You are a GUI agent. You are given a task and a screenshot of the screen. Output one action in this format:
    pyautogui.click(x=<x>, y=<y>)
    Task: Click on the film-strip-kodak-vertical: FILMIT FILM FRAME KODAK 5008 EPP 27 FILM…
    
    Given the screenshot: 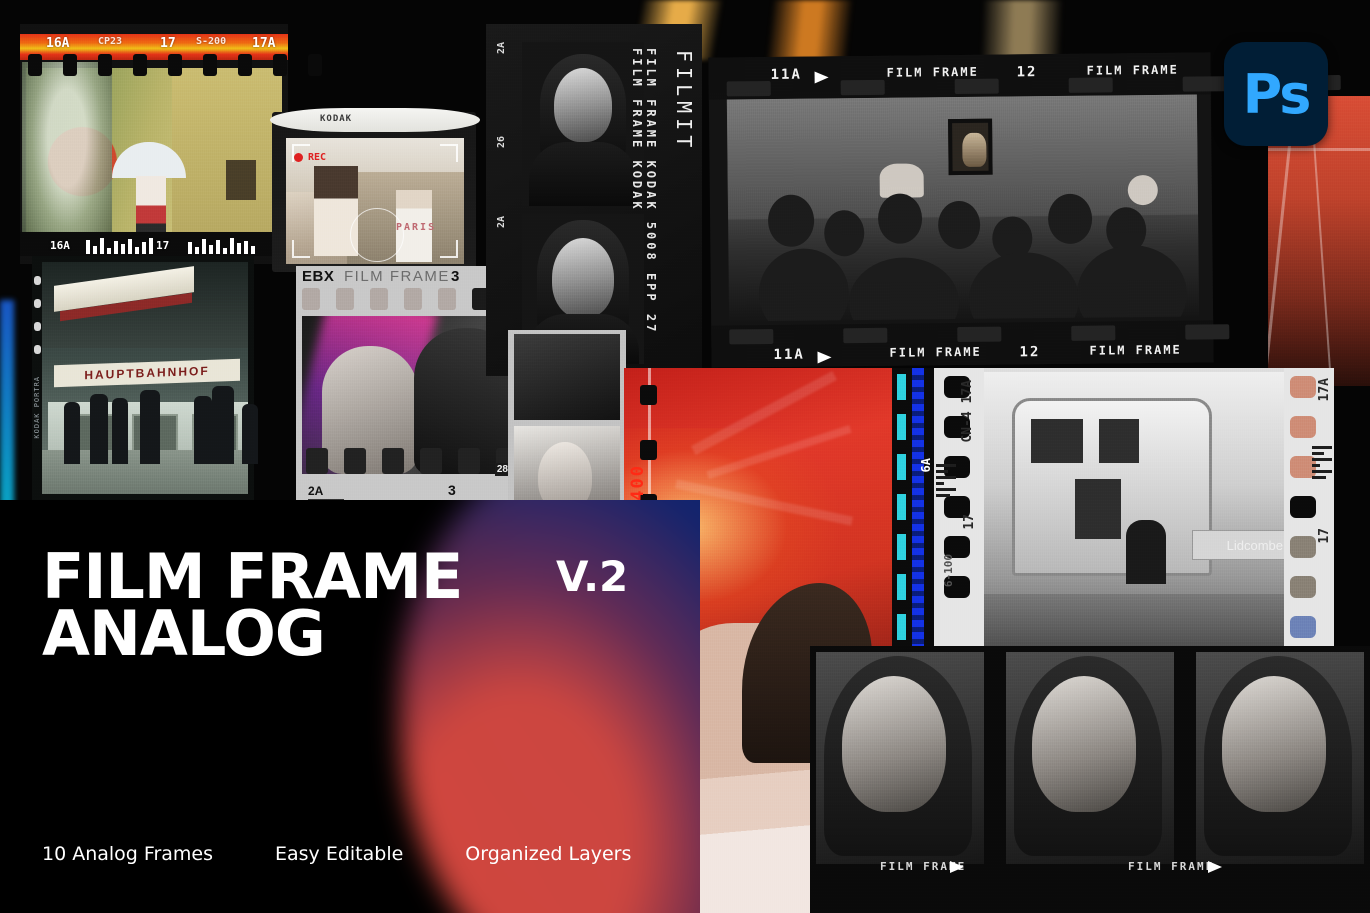 What is the action you would take?
    pyautogui.click(x=594, y=200)
    